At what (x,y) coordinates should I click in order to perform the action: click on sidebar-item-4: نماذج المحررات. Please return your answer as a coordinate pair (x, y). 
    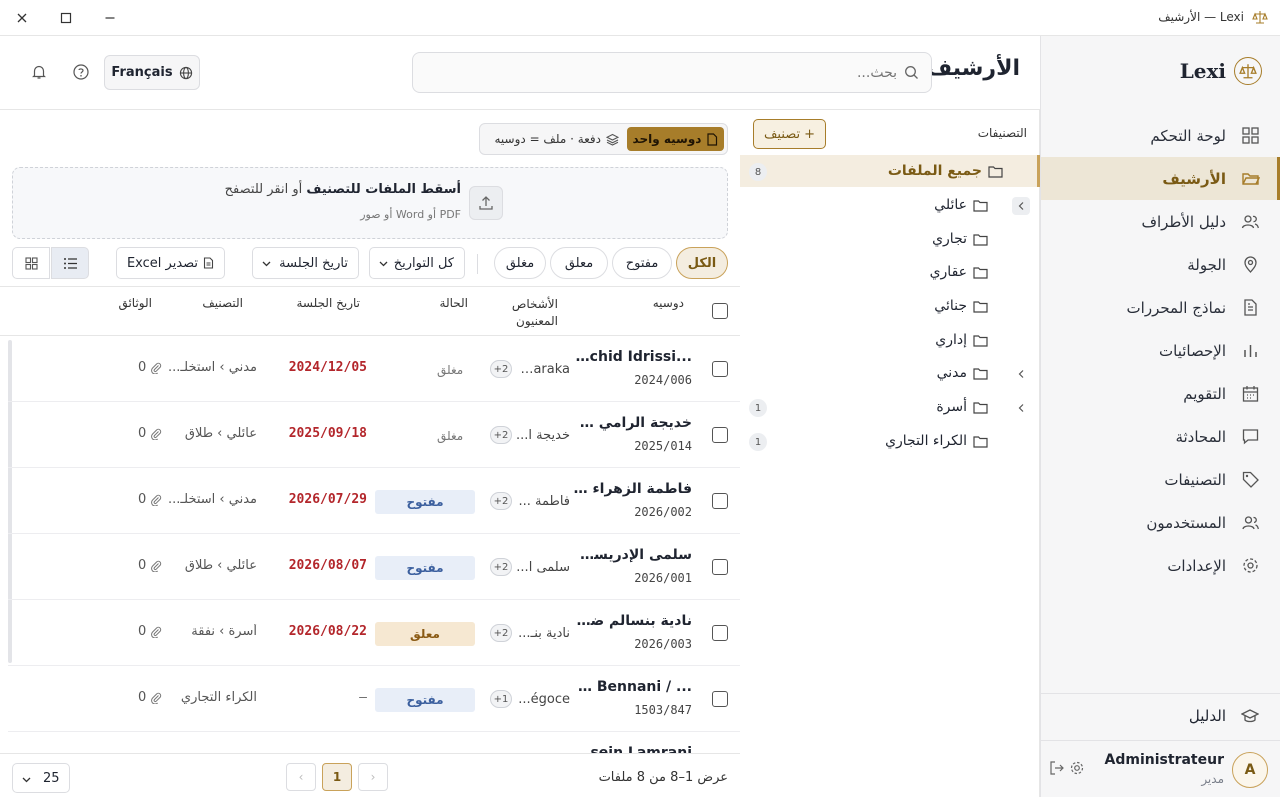
    Looking at the image, I should click on (1160, 307).